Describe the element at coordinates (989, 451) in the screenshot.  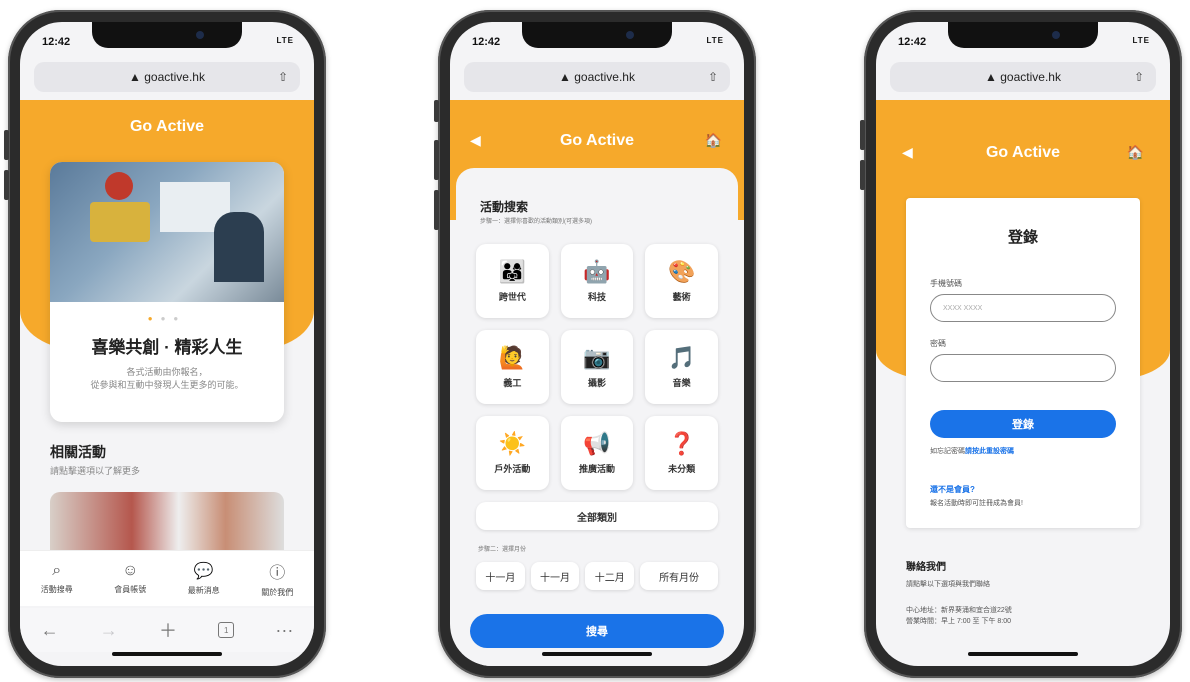
I see `reset-password-link: 請按此重設密碼` at that location.